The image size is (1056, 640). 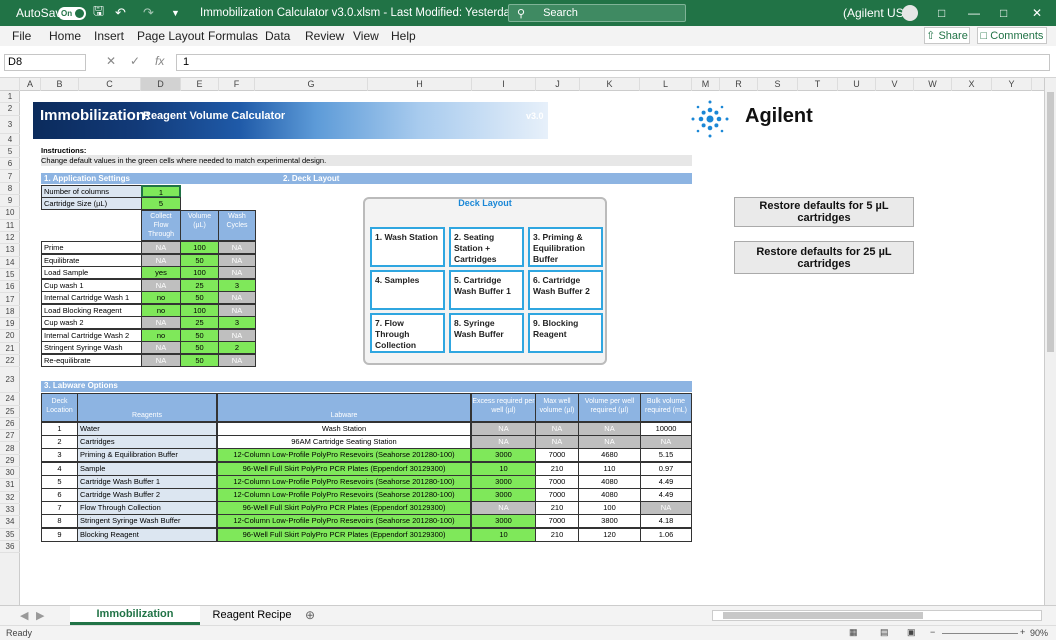 I want to click on row-header: 9, so click(x=10, y=201).